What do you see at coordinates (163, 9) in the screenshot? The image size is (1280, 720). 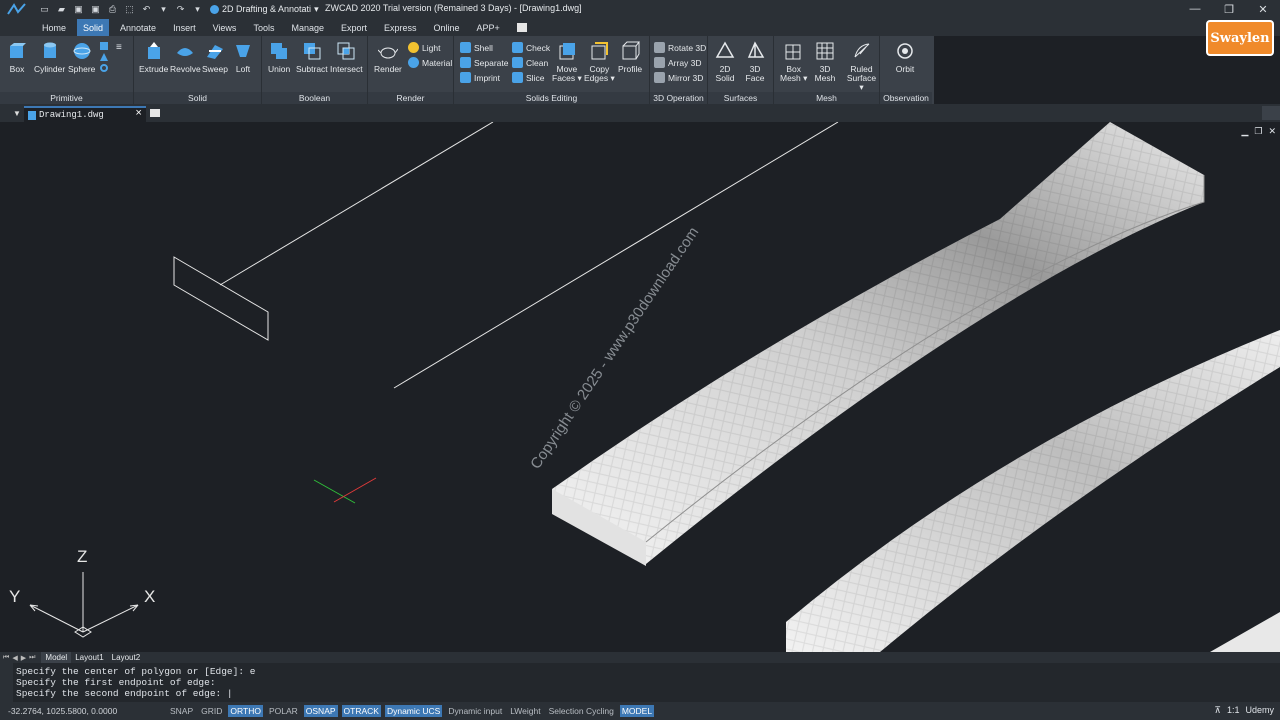 I see `undo-dropdown-icon: ▾` at bounding box center [163, 9].